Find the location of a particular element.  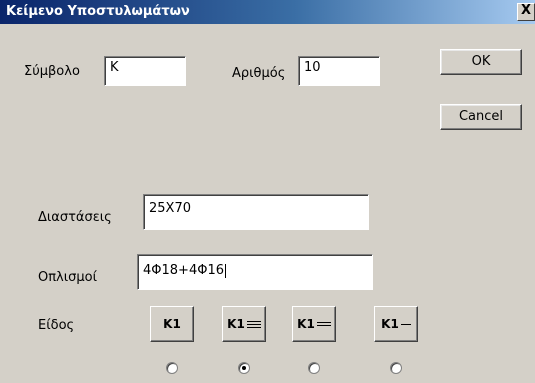

cancel-button: Cancel is located at coordinates (481, 117).